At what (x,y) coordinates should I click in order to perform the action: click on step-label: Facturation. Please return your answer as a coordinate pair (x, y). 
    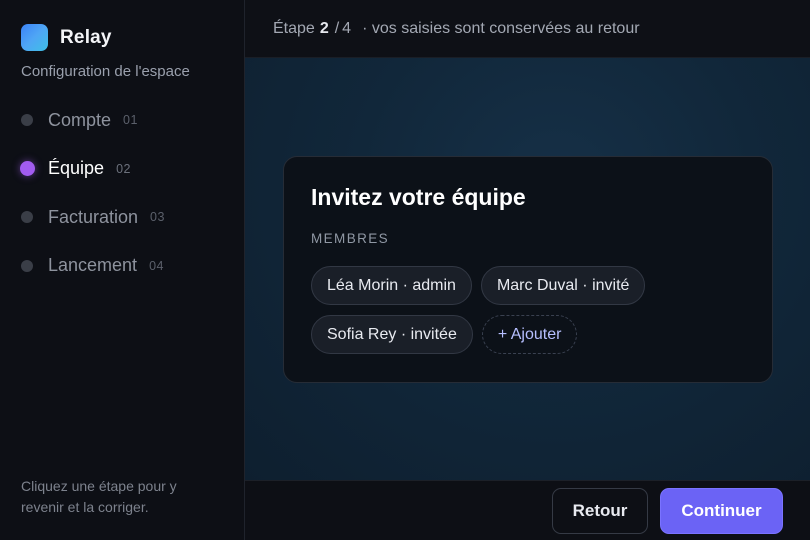
    Looking at the image, I should click on (93, 216).